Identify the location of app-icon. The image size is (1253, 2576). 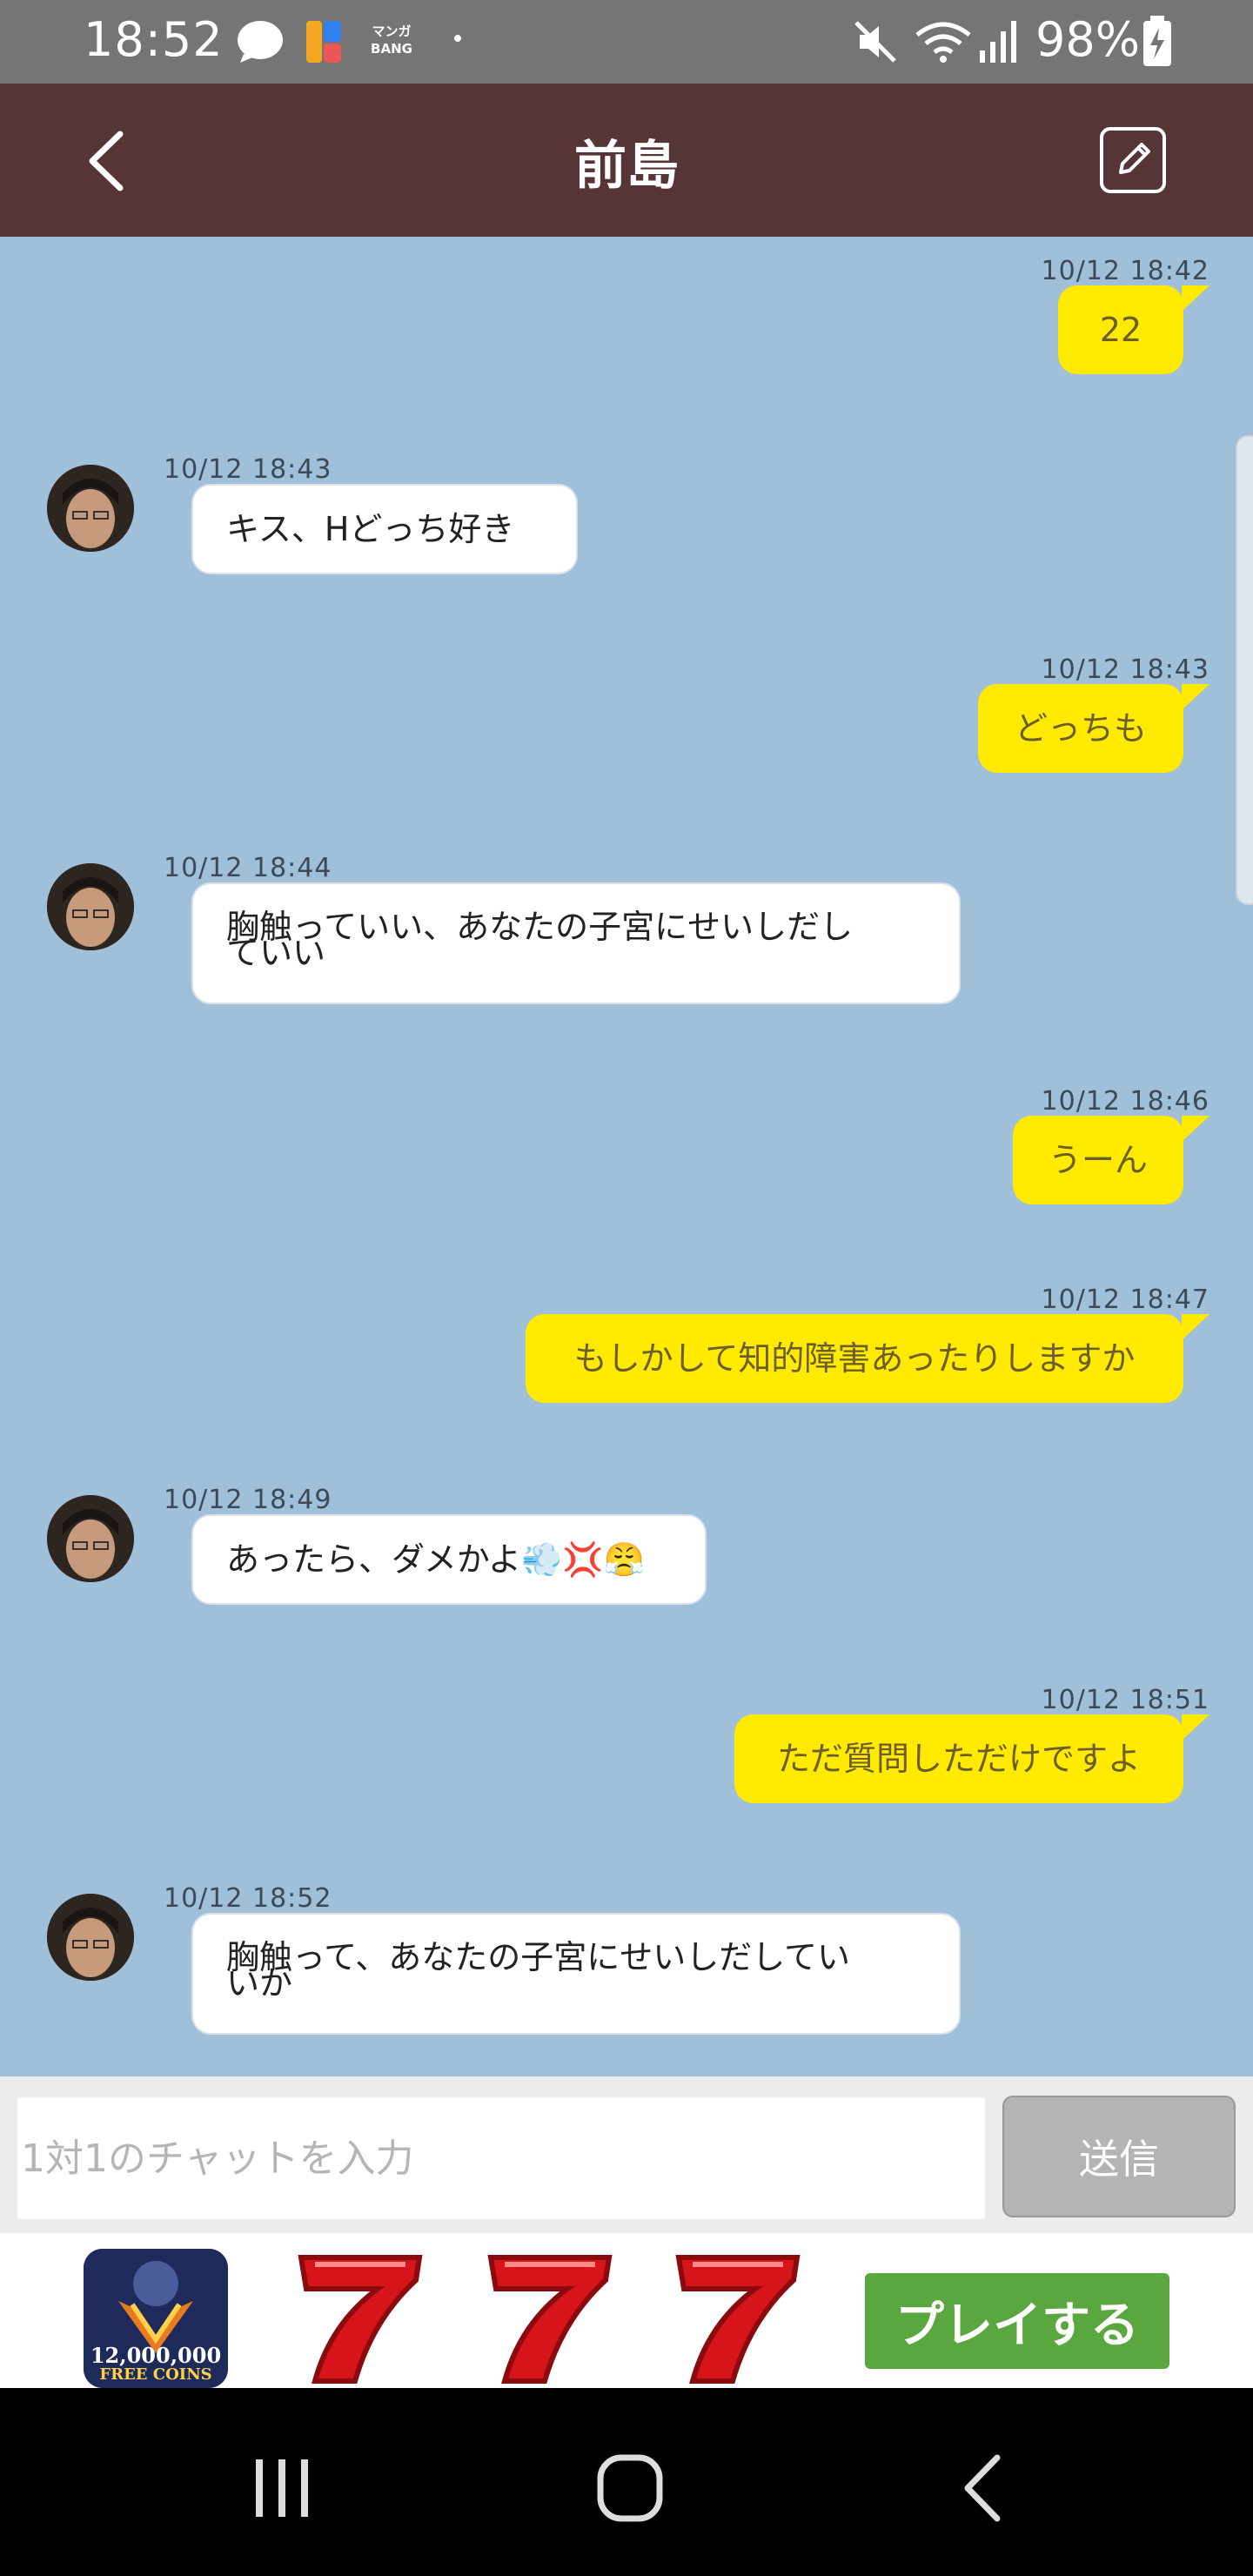
(323, 42).